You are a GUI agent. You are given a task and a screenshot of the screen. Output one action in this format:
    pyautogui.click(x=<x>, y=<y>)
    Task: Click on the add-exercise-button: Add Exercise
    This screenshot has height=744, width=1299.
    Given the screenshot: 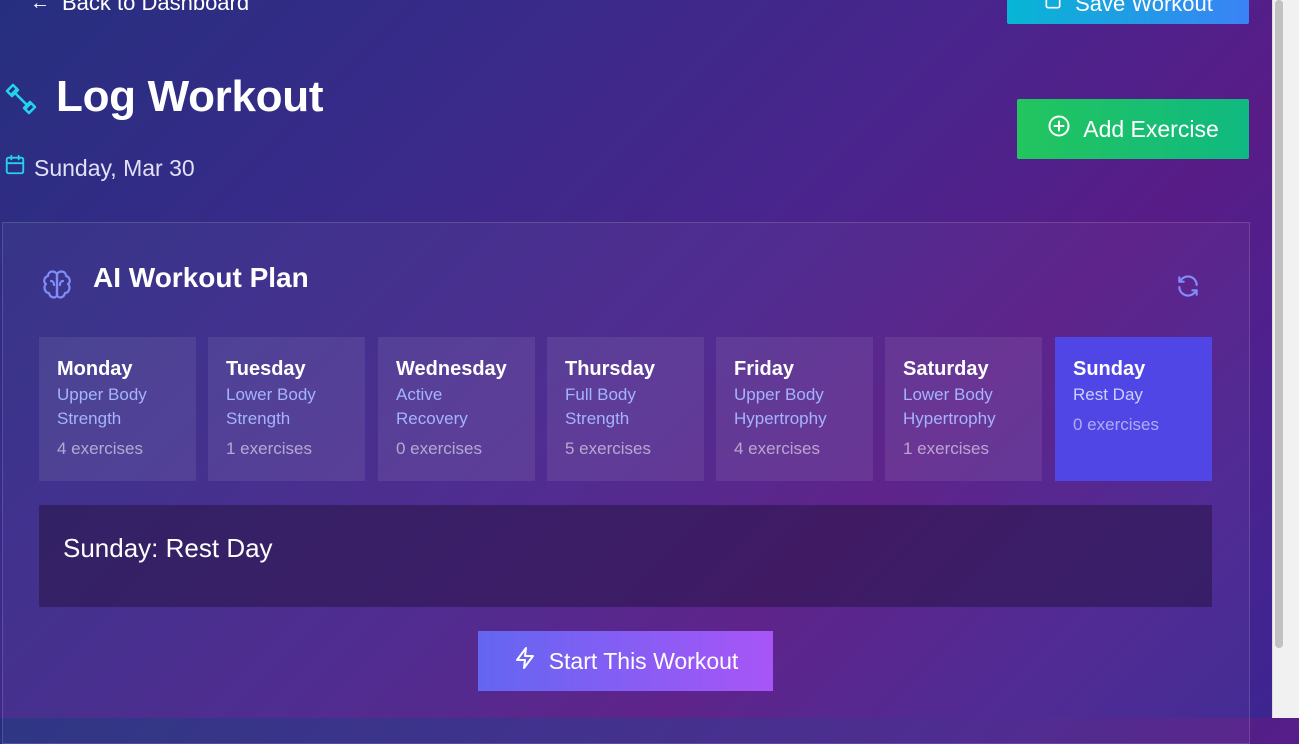 What is the action you would take?
    pyautogui.click(x=1133, y=129)
    